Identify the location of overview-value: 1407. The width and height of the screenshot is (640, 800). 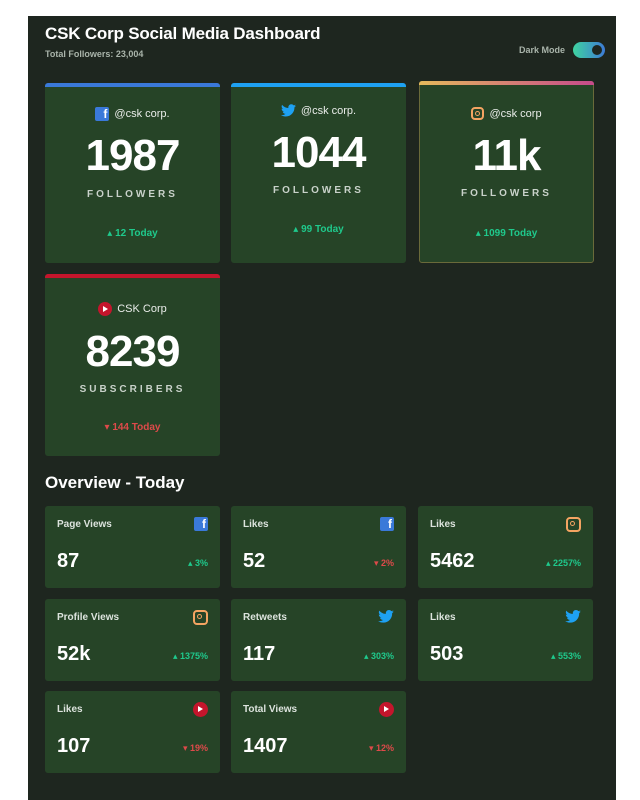
(265, 746).